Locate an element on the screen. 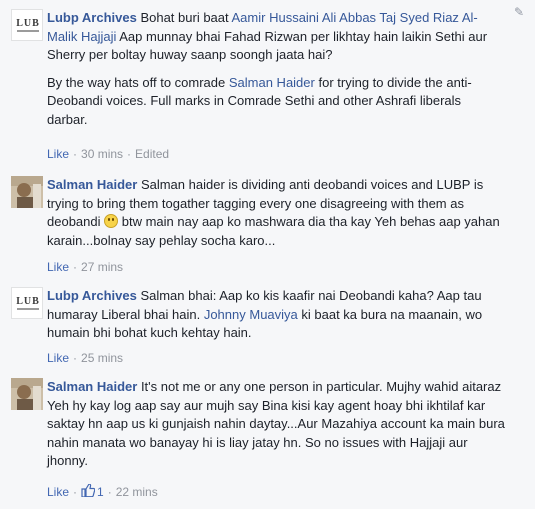 The height and width of the screenshot is (509, 535). tagged-user: Ali Abbas Taj is located at coordinates (359, 17).